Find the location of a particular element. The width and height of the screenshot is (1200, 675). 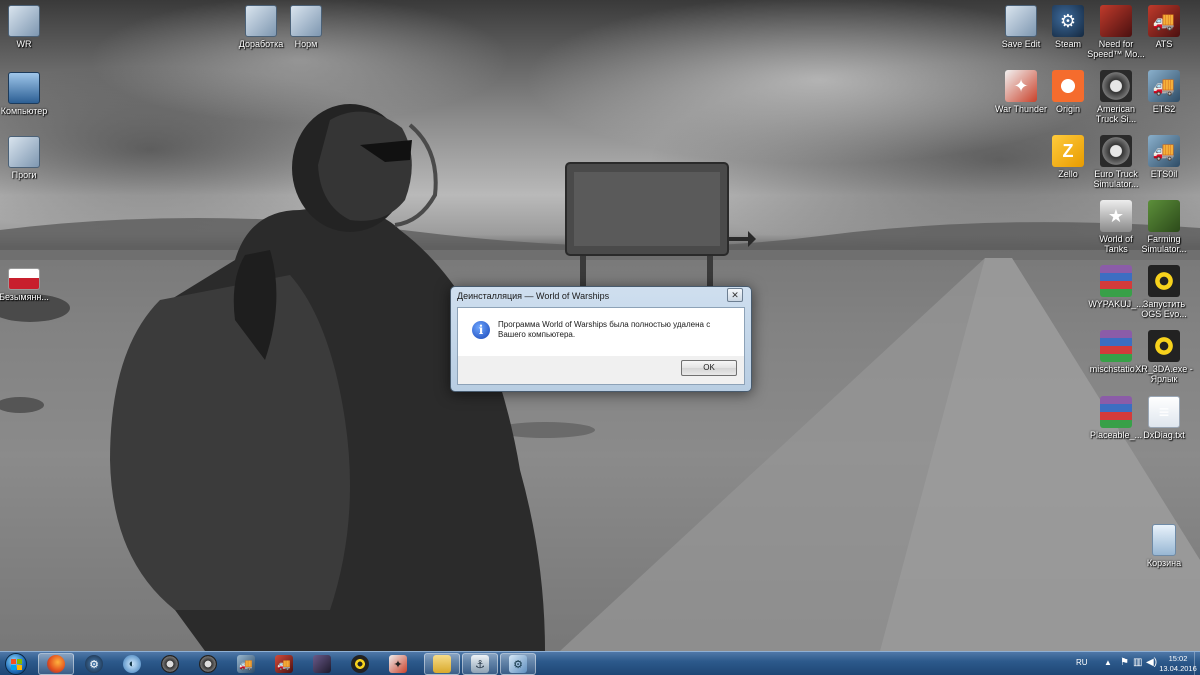

taskbar-item-war-thunder: ✦ is located at coordinates (398, 664).